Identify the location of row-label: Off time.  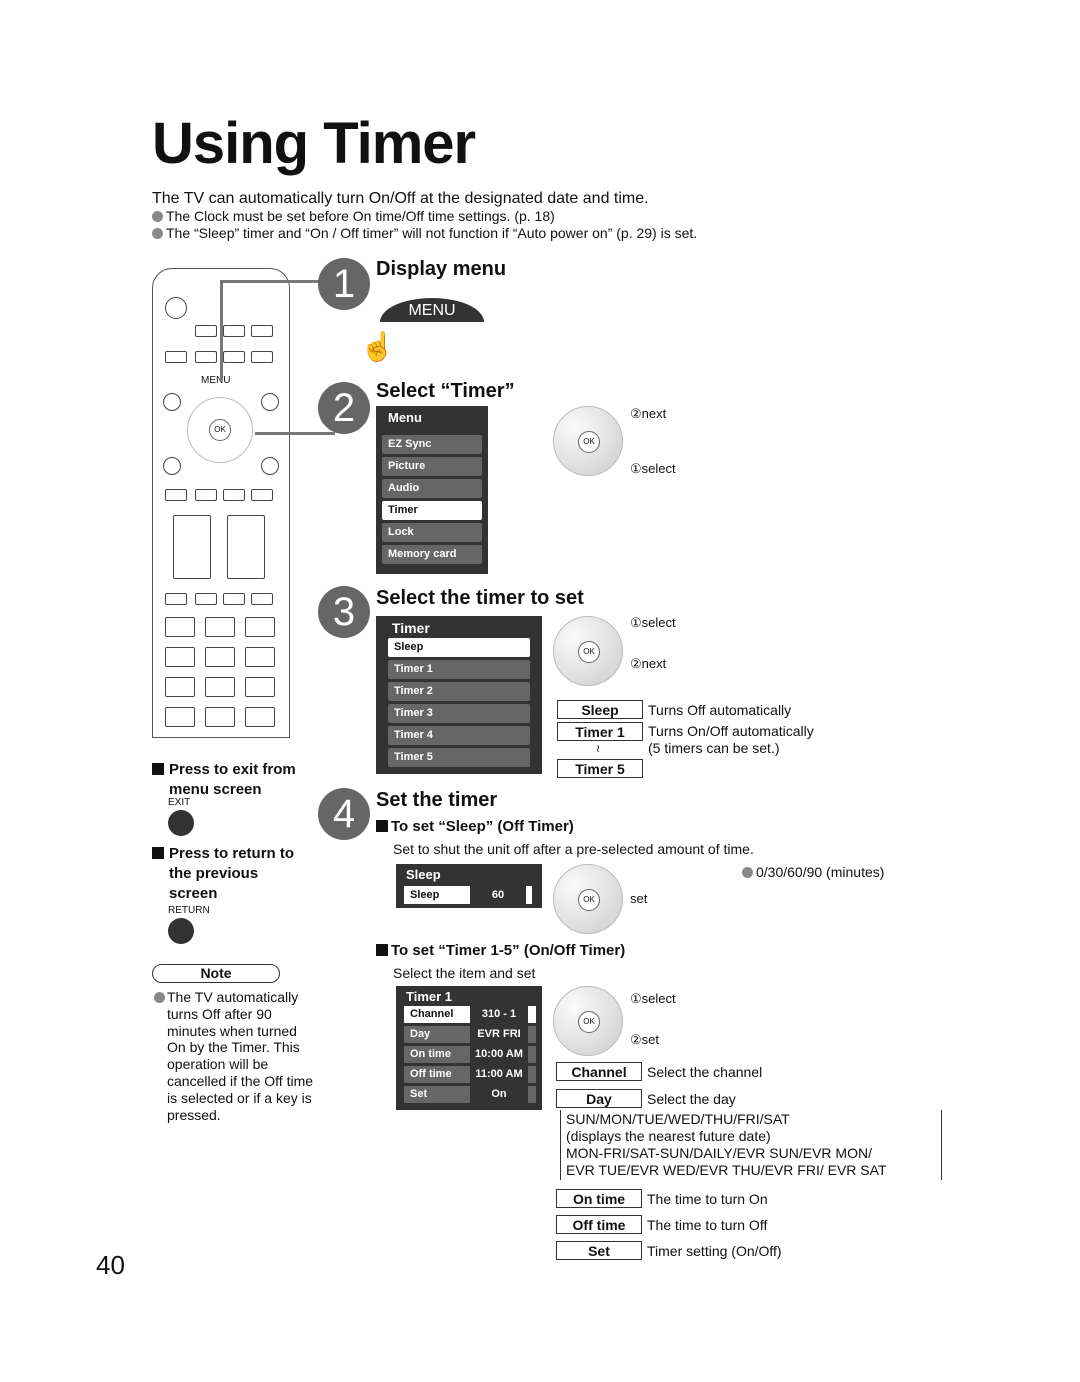
(431, 1074).